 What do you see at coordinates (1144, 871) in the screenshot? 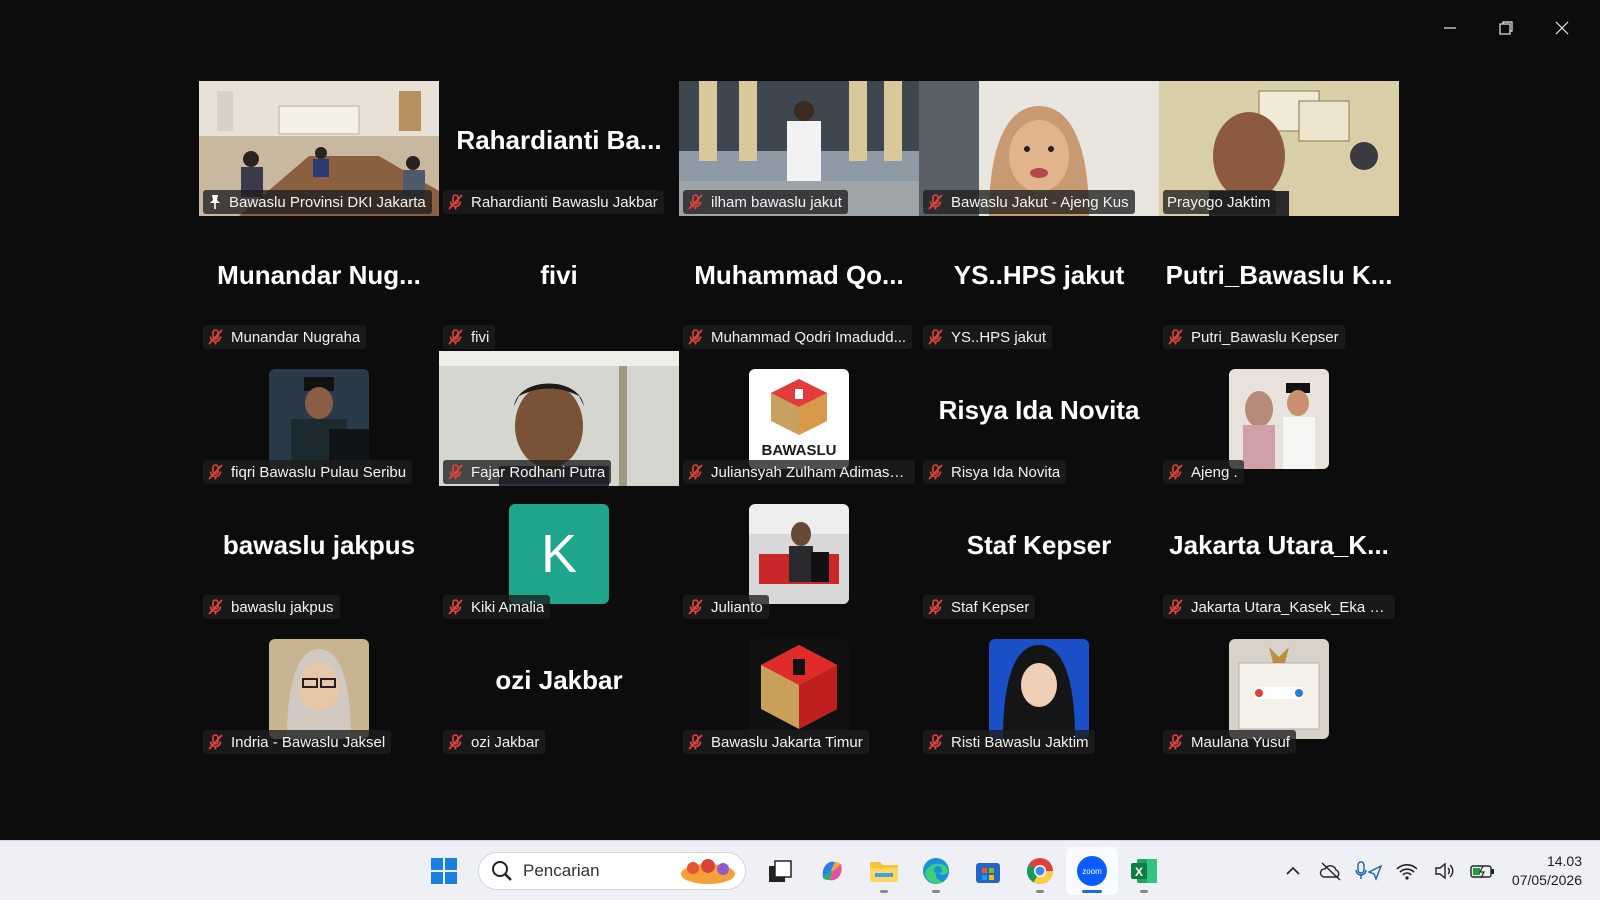
I see `excel-button: X` at bounding box center [1144, 871].